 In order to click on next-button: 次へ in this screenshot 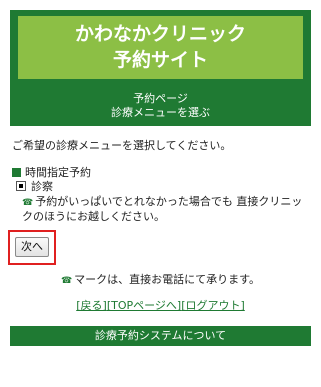, I will do `click(32, 247)`.